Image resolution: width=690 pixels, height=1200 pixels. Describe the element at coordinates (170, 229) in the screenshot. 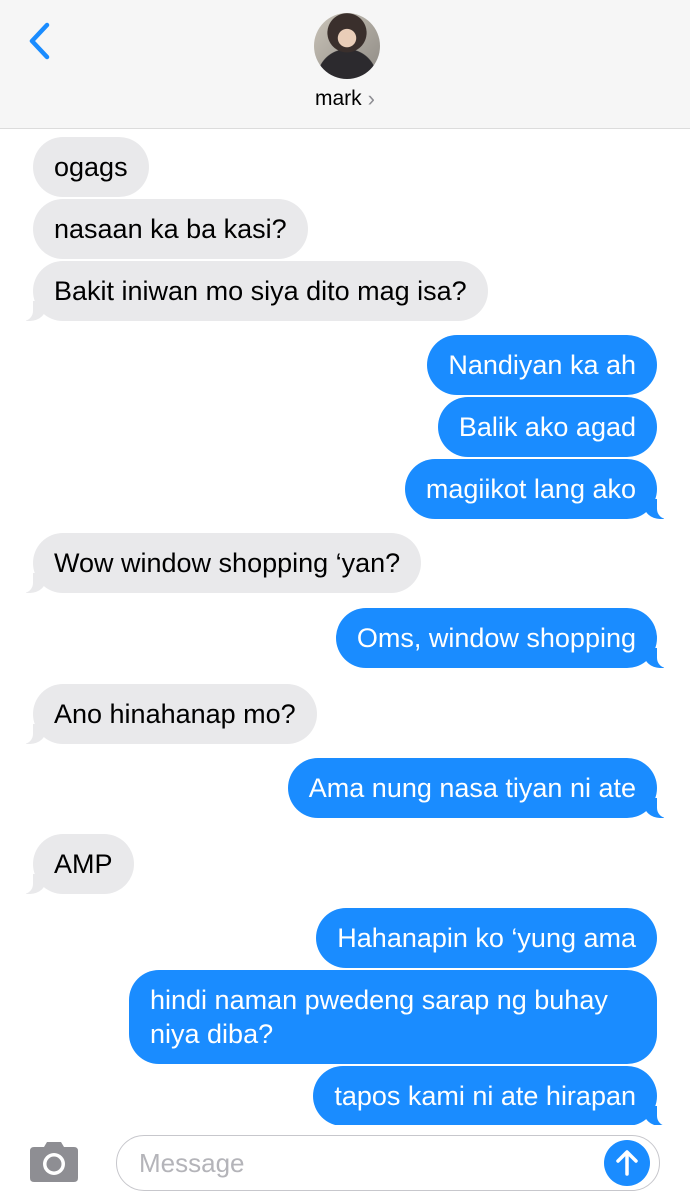

I see `message-incoming: nasaan ka ba kasi?` at that location.